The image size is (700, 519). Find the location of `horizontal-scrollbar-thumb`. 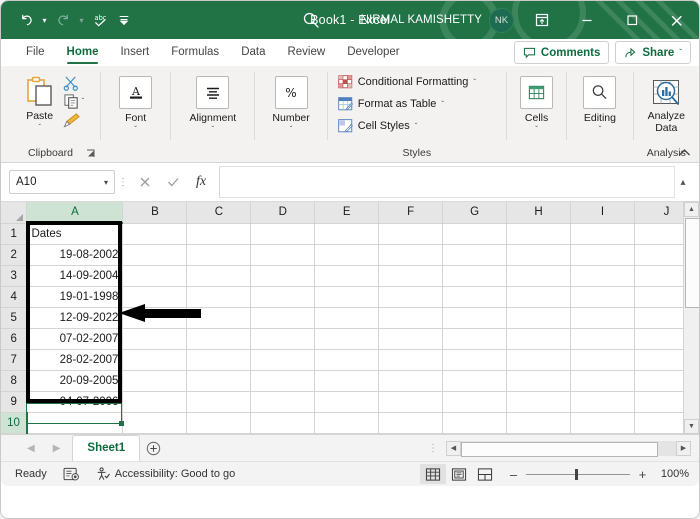

horizontal-scrollbar-thumb is located at coordinates (559, 449).